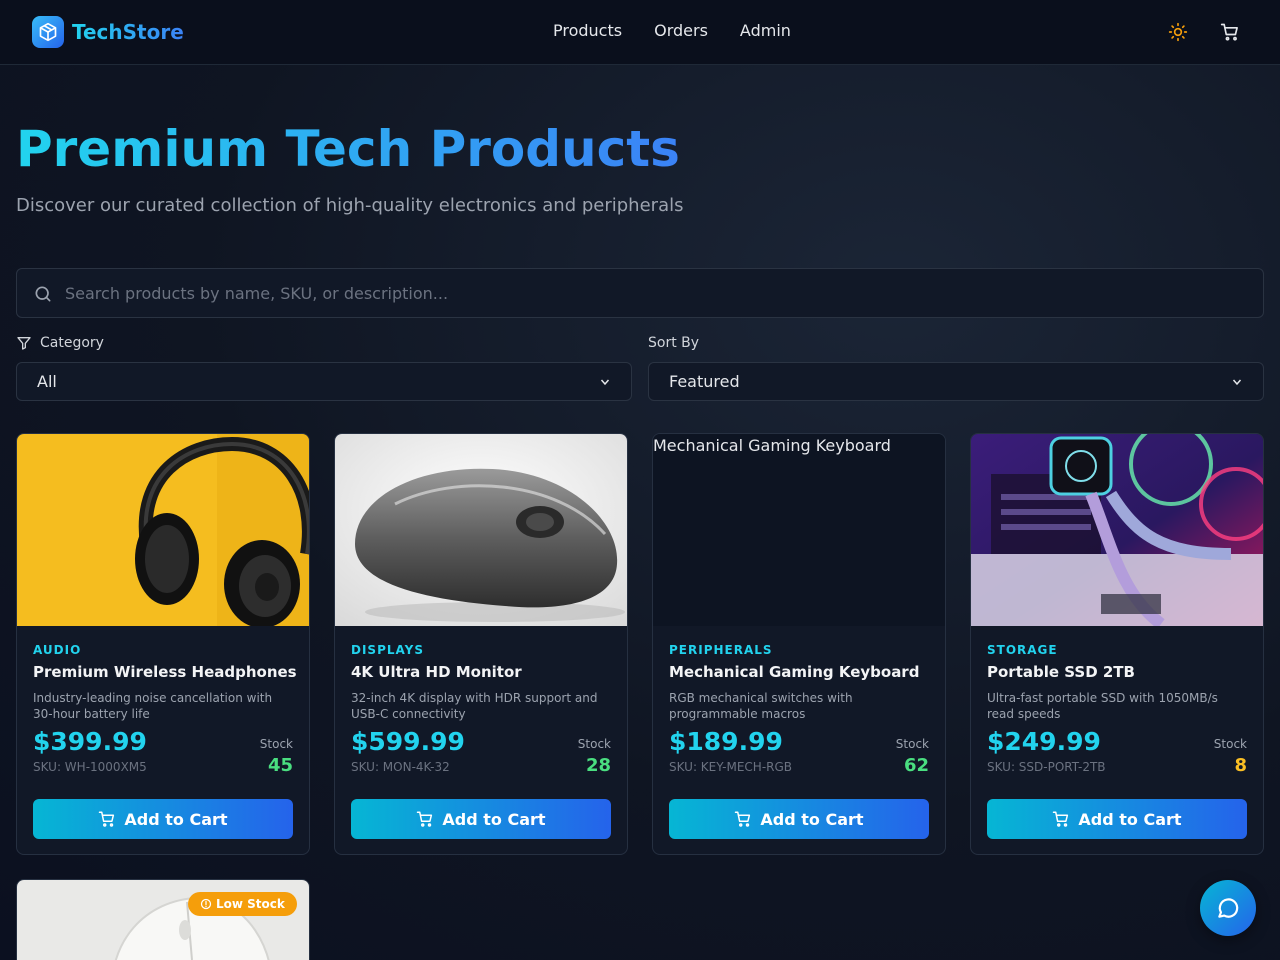 This screenshot has width=1280, height=960. Describe the element at coordinates (772, 445) in the screenshot. I see `broken-image-alt-text: Mechanical Gaming Keyboard` at that location.